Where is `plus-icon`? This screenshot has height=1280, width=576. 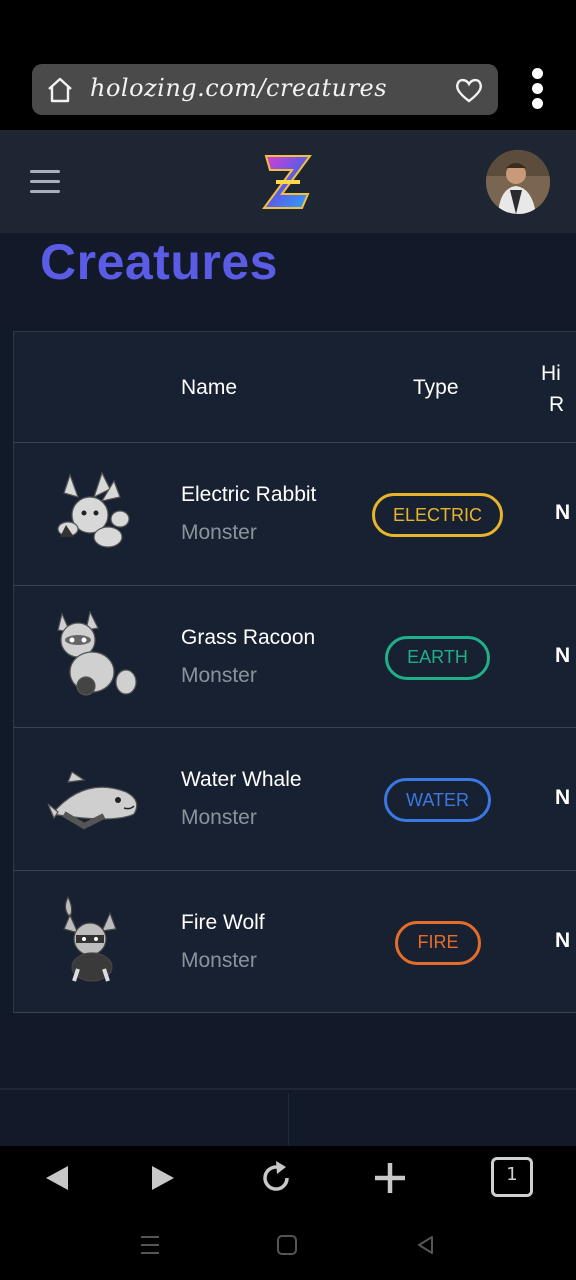
plus-icon is located at coordinates (390, 1178).